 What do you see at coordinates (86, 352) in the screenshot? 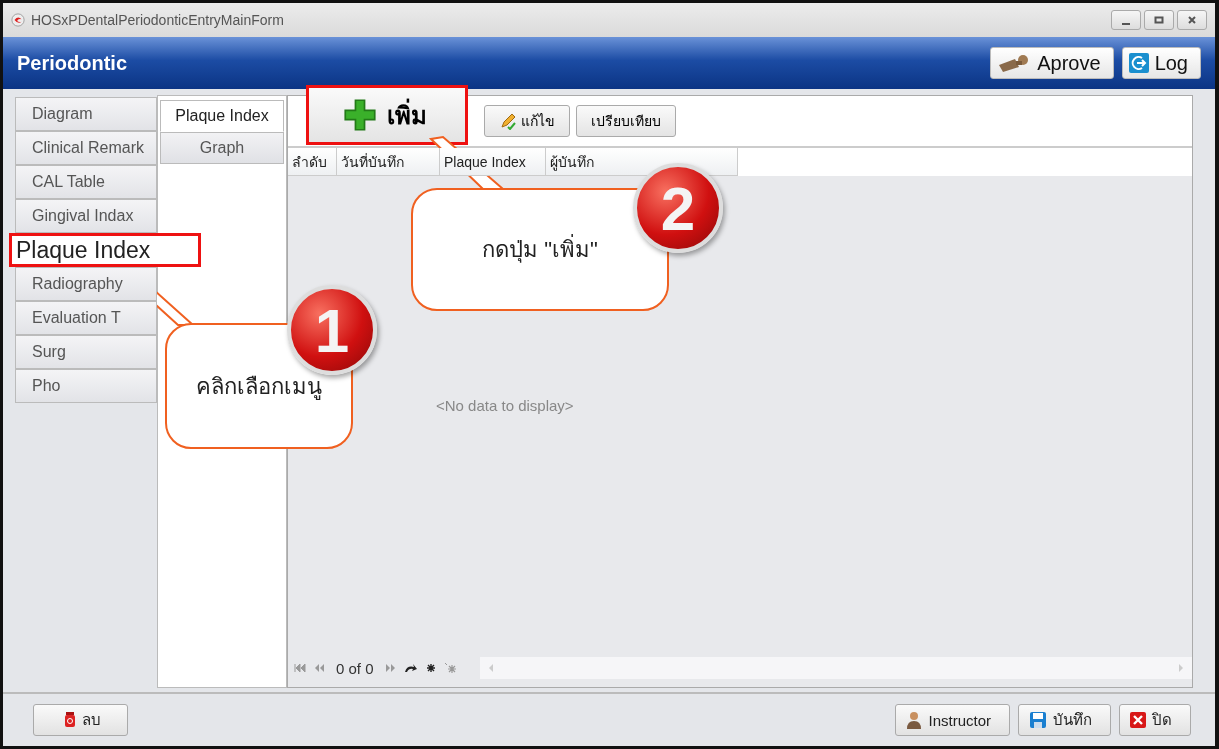
I see `menu-item: Surg` at bounding box center [86, 352].